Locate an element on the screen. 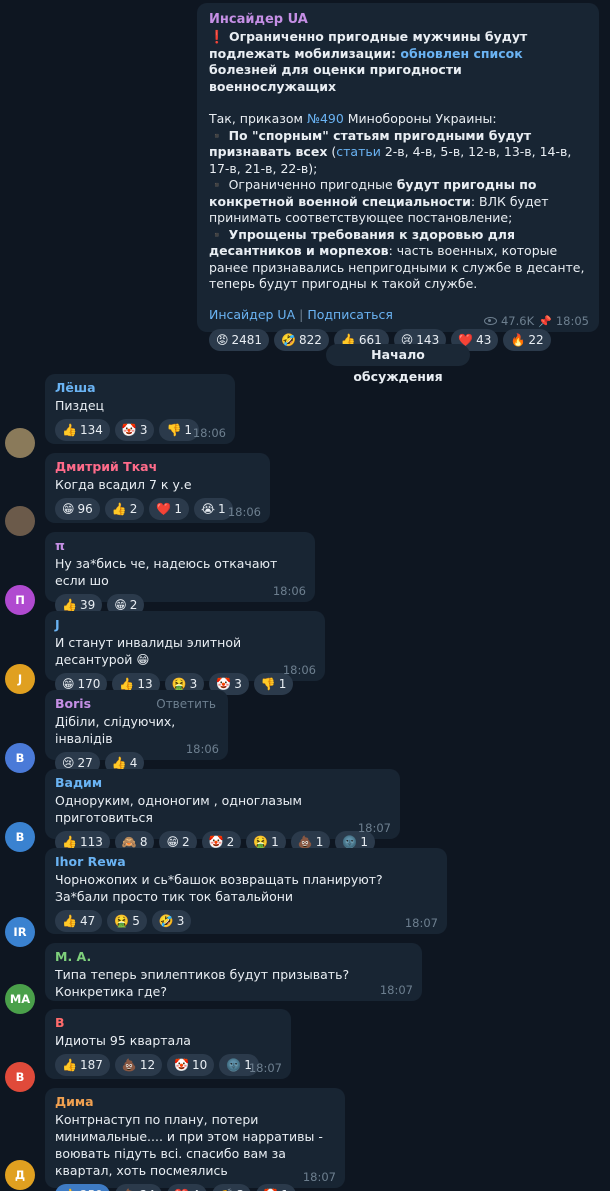 This screenshot has width=610, height=1191. reaction-pill: 💩24 is located at coordinates (138, 1187).